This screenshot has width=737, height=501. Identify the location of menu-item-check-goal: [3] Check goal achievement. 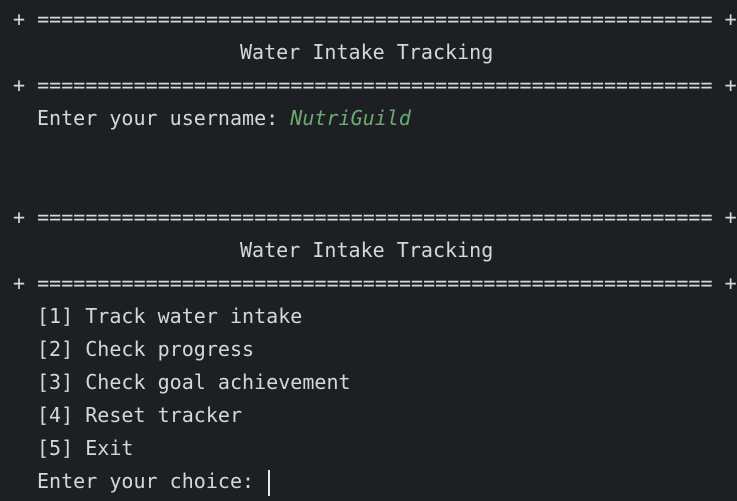
(194, 382).